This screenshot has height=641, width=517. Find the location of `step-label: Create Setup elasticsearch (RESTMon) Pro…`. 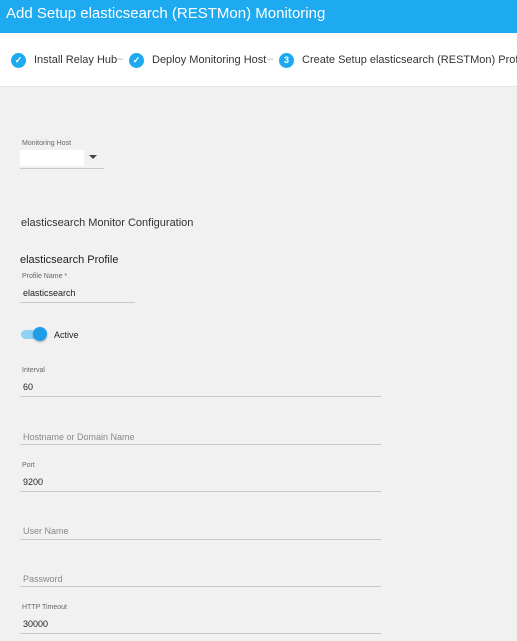

step-label: Create Setup elasticsearch (RESTMon) Pro… is located at coordinates (409, 60).